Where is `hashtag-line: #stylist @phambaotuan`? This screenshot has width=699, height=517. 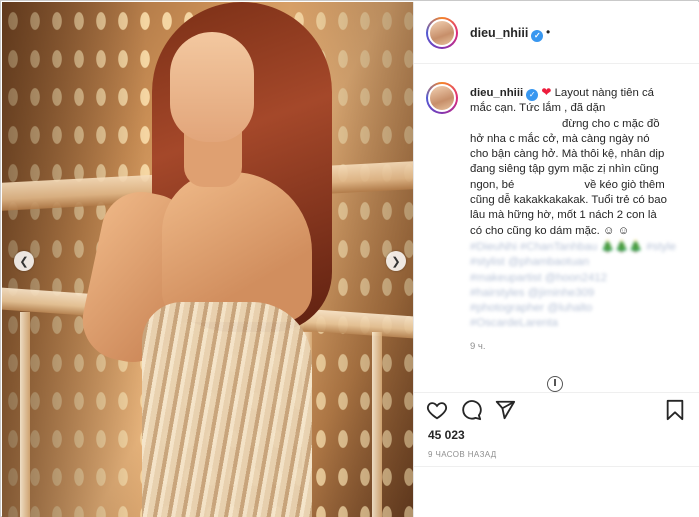 hashtag-line: #stylist @phambaotuan is located at coordinates (582, 262).